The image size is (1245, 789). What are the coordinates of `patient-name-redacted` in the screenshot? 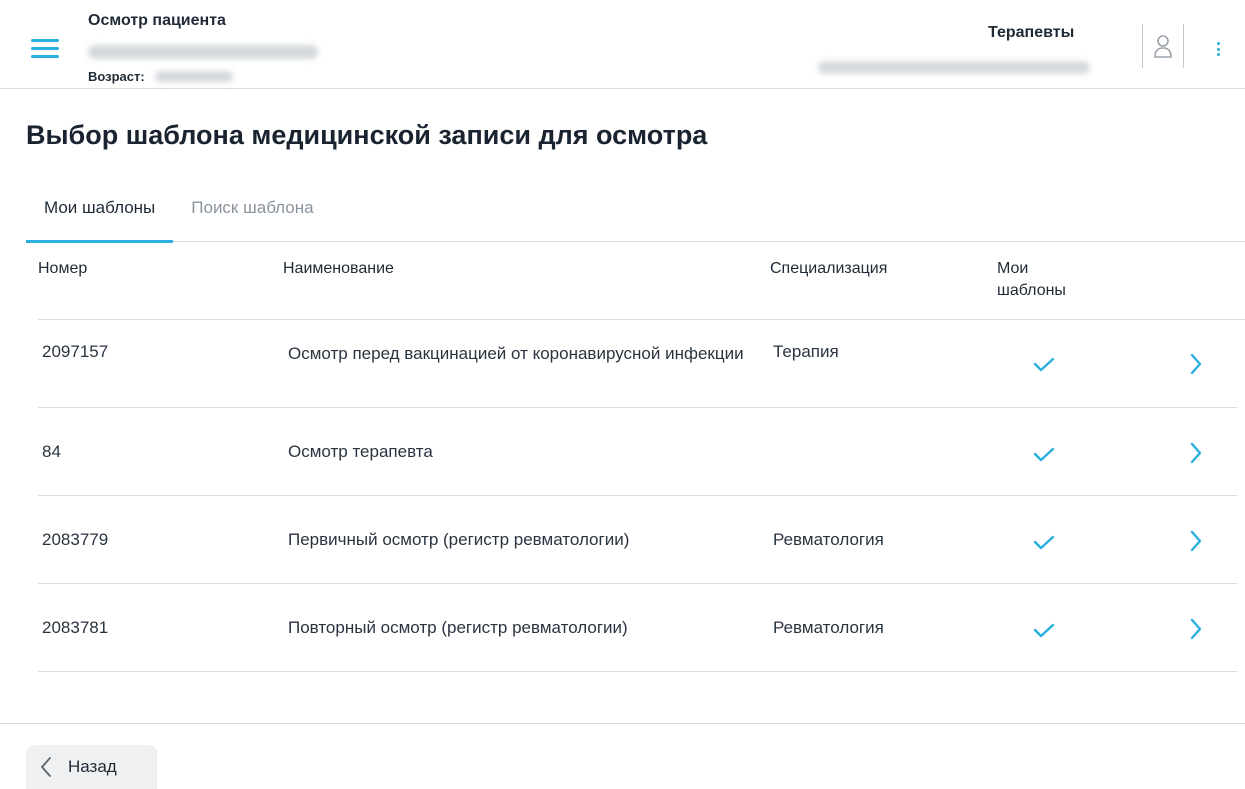 It's located at (203, 52).